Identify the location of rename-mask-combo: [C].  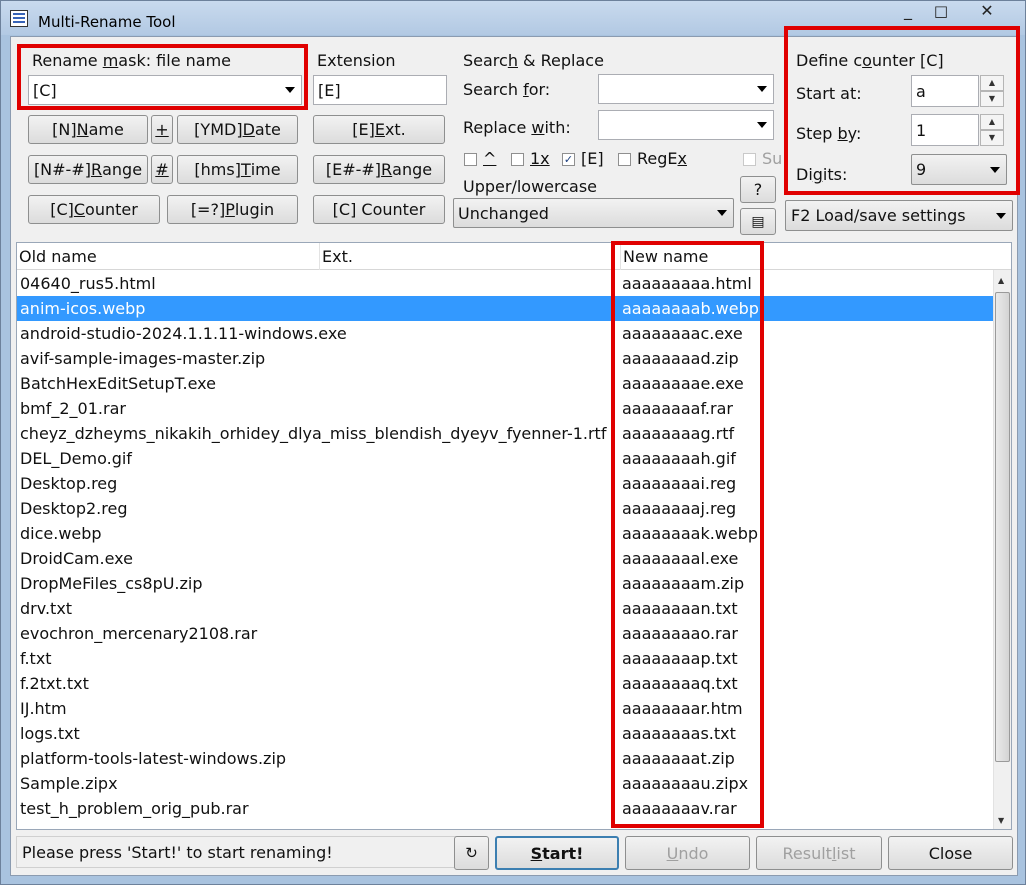
(165, 90).